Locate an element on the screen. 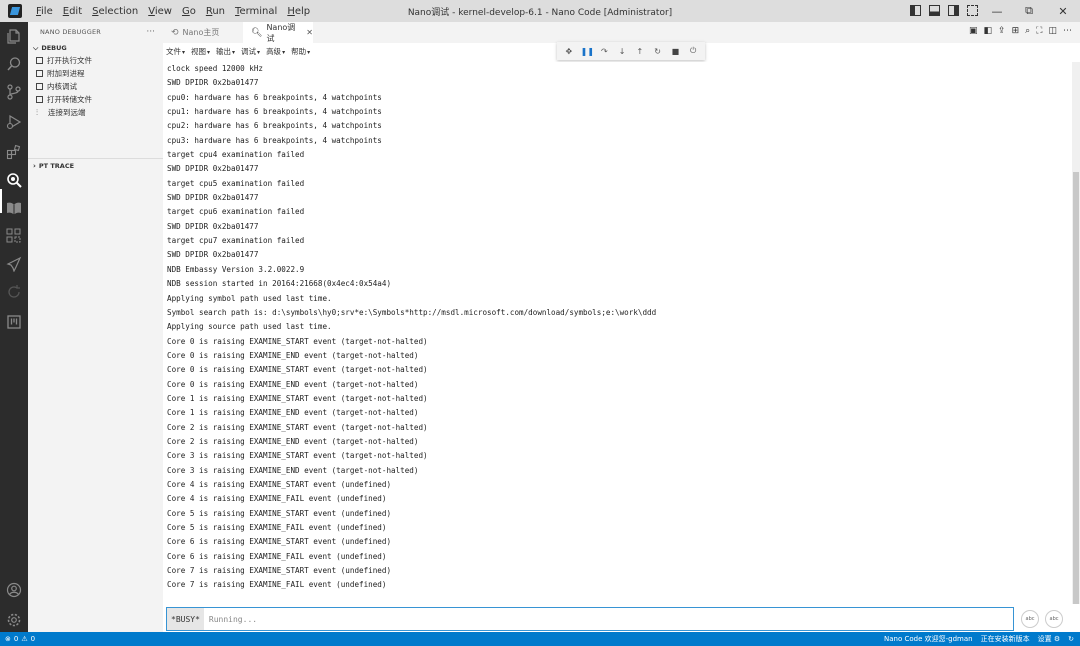 The image size is (1080, 646). step-over-icon: ↷ is located at coordinates (604, 51).